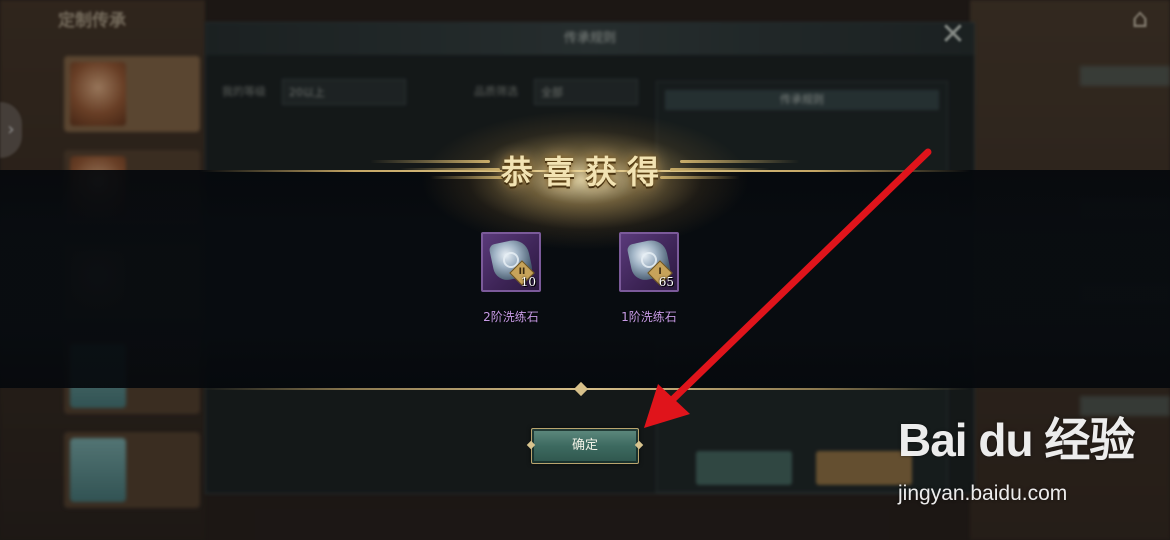 The width and height of the screenshot is (1170, 540). What do you see at coordinates (649, 317) in the screenshot?
I see `item-name: 1阶洗练石` at bounding box center [649, 317].